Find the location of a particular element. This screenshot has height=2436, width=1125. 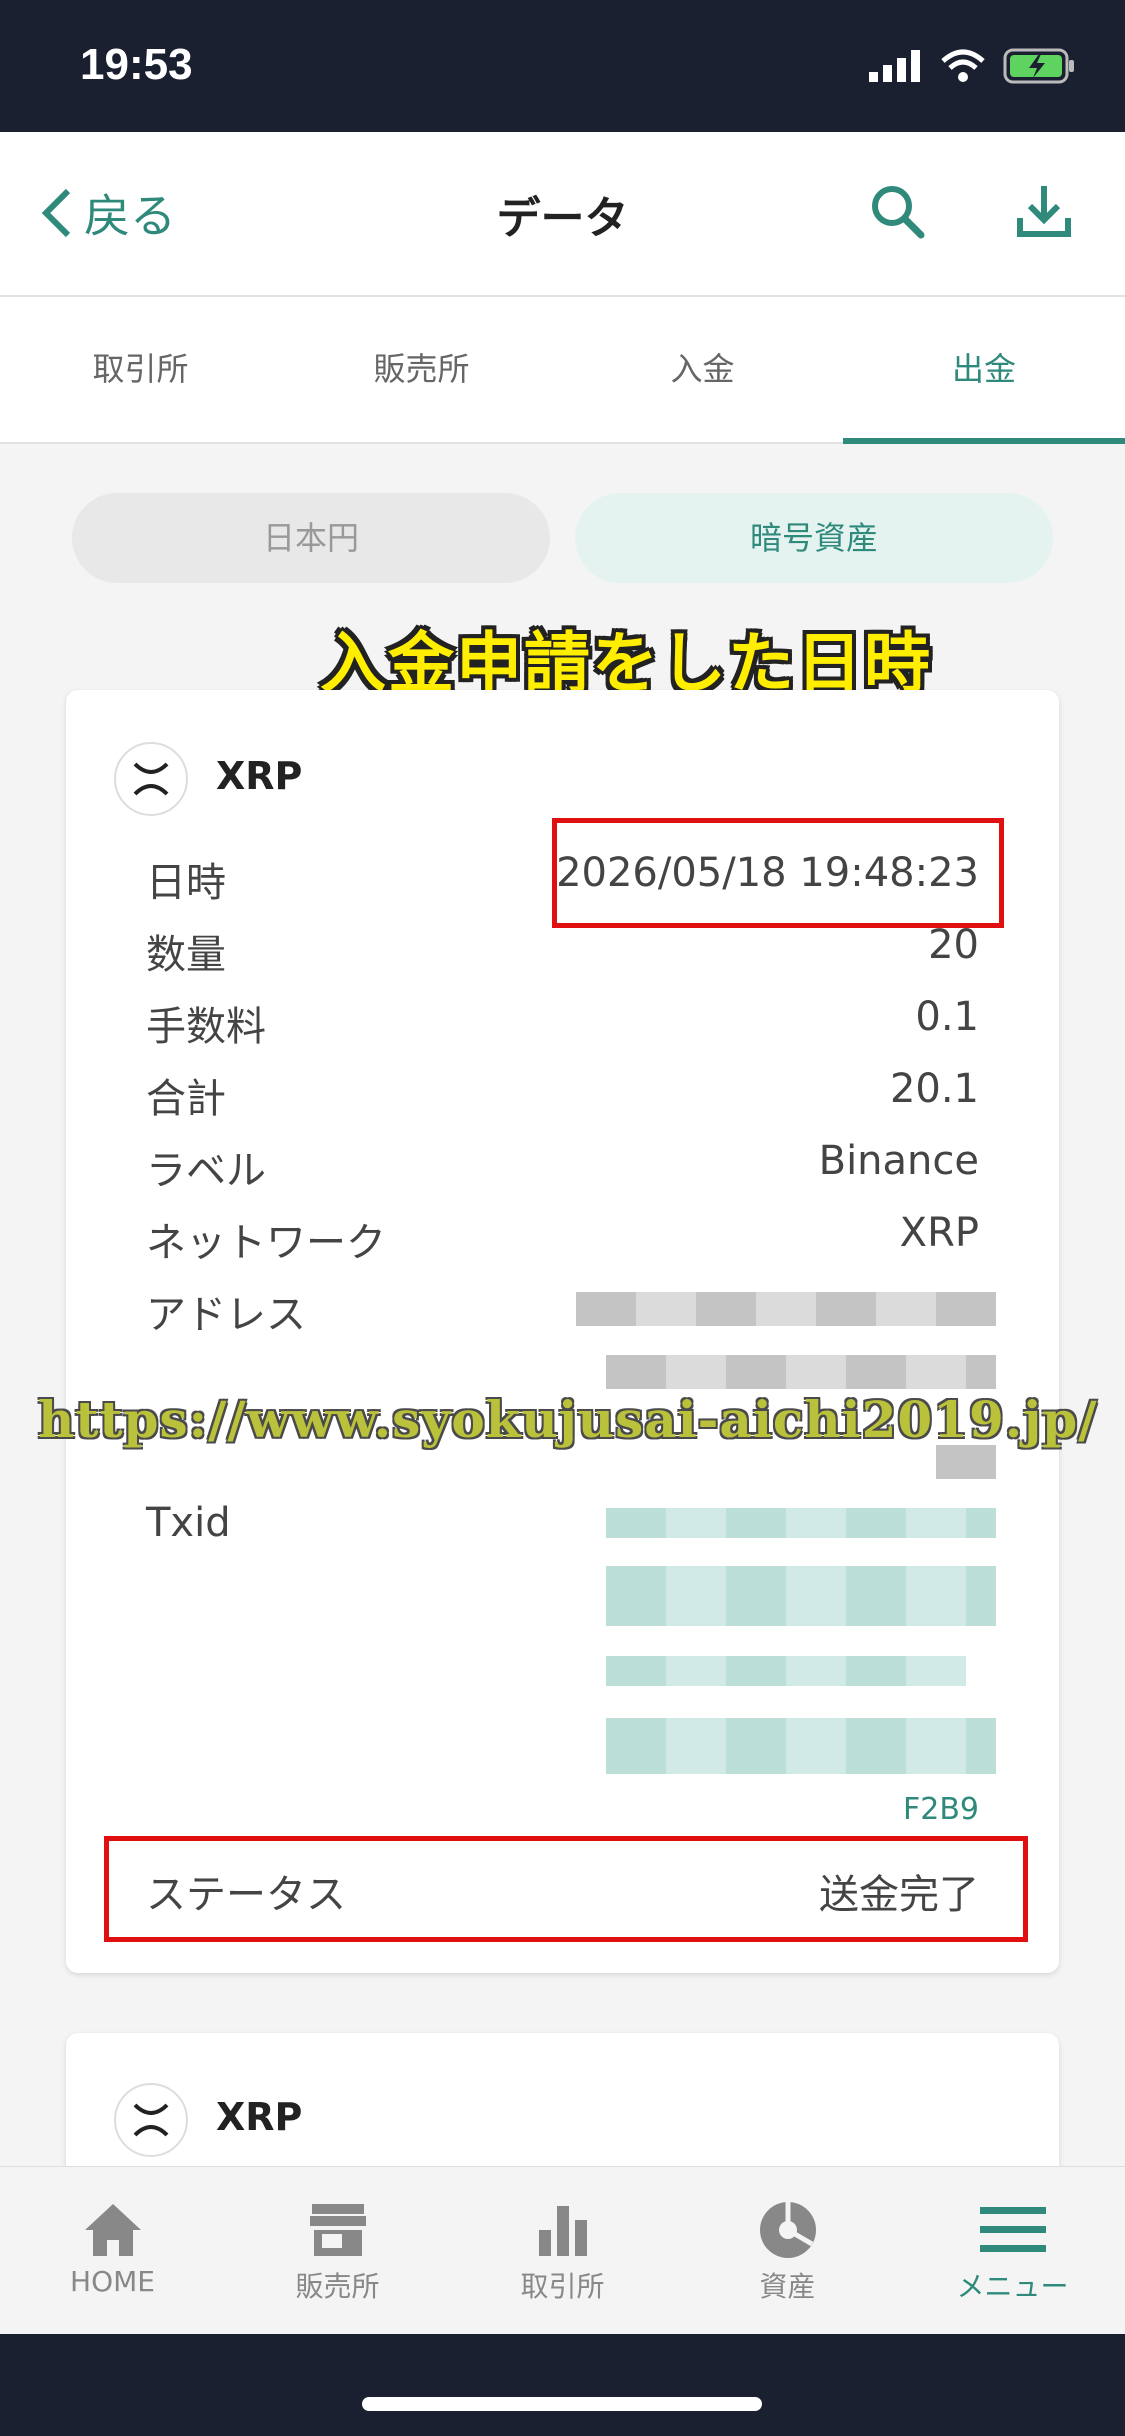

highlight-box-datetime is located at coordinates (778, 873).